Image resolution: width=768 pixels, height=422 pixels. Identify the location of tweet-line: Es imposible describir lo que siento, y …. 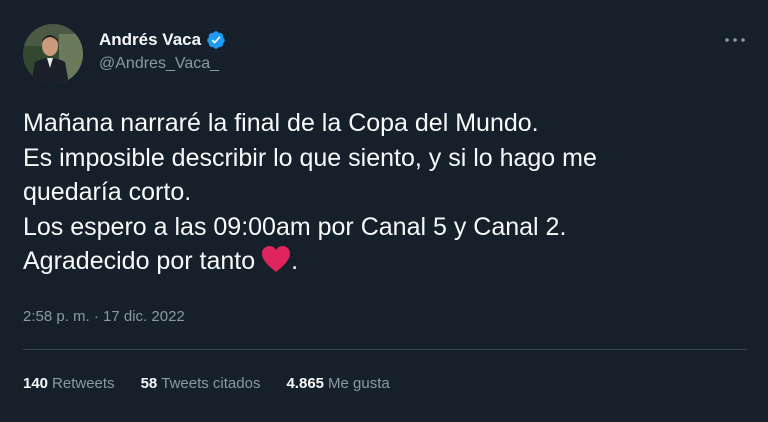
(310, 157).